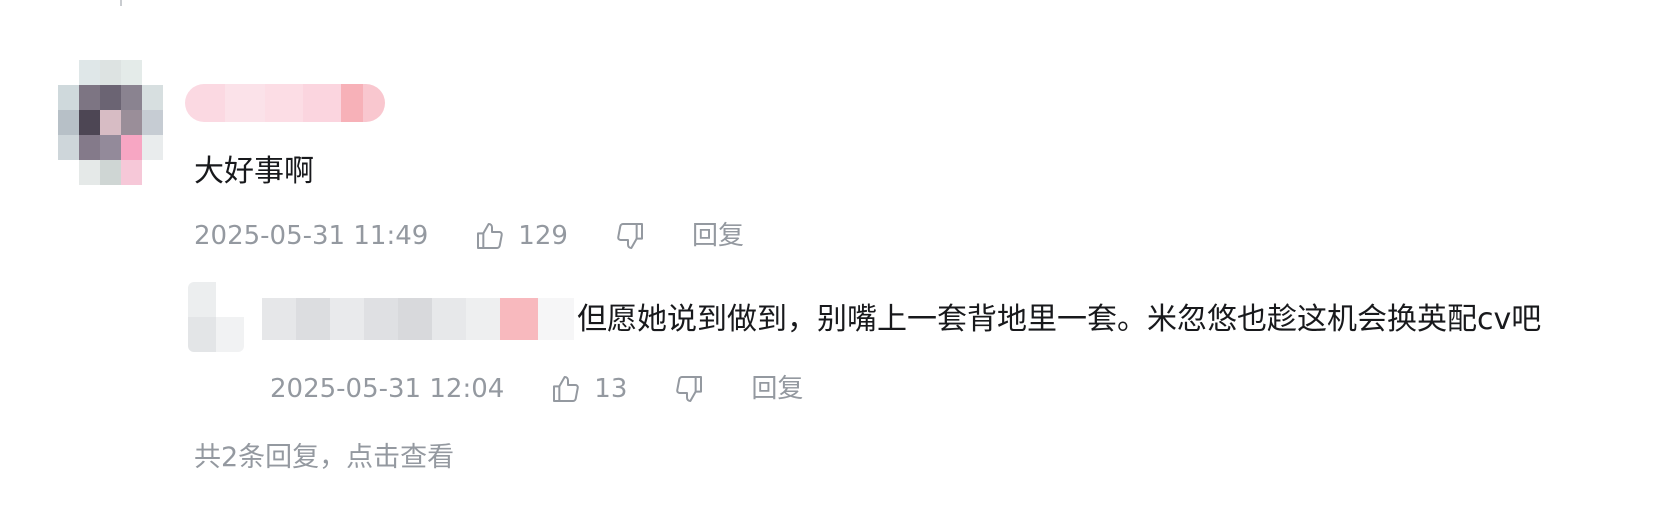 This screenshot has width=1680, height=508. Describe the element at coordinates (536, 389) in the screenshot. I see `sub-reply-meta: 2025-05-31 12:04 13 回复` at that location.